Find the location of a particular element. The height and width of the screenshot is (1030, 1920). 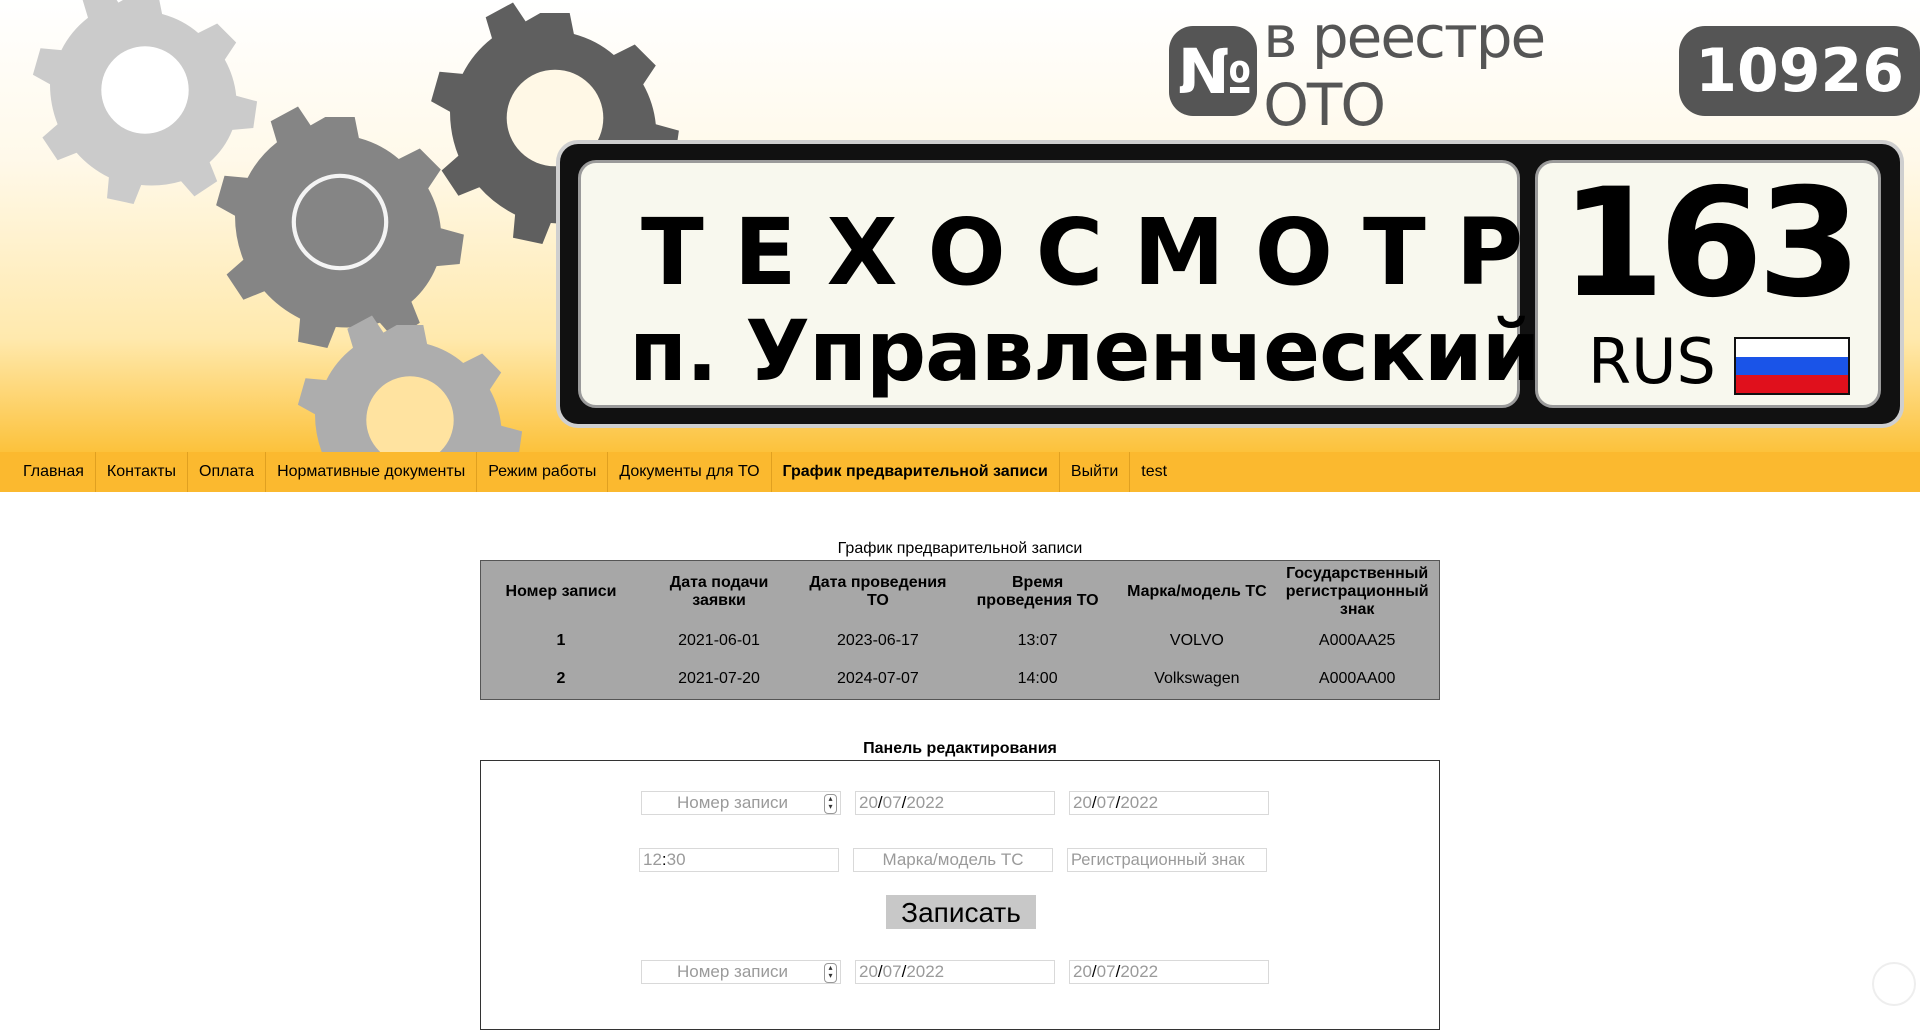

plate-region-panel: 163 RUS is located at coordinates (1708, 284).